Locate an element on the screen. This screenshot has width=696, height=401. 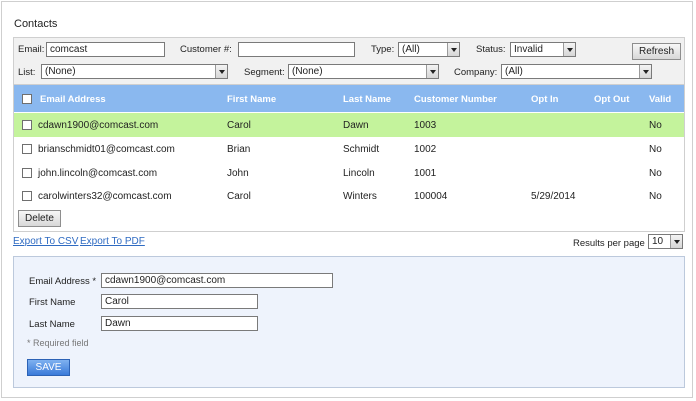
list-filter-label: List: is located at coordinates (27, 72).